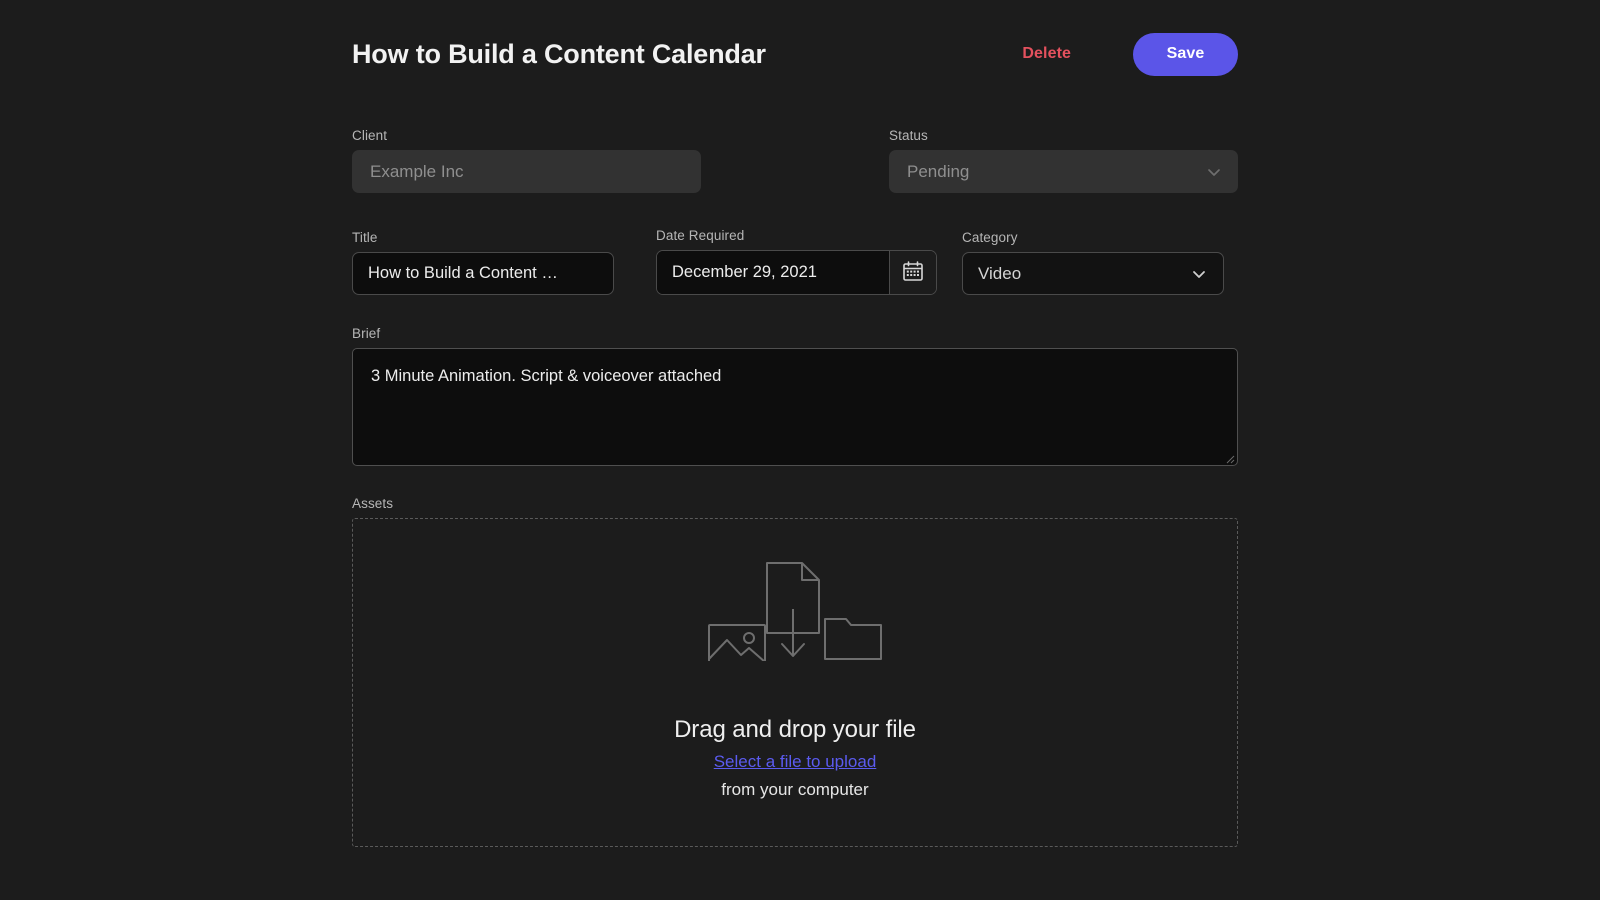 The height and width of the screenshot is (900, 1600). What do you see at coordinates (366, 333) in the screenshot?
I see `brief-label: Brief` at bounding box center [366, 333].